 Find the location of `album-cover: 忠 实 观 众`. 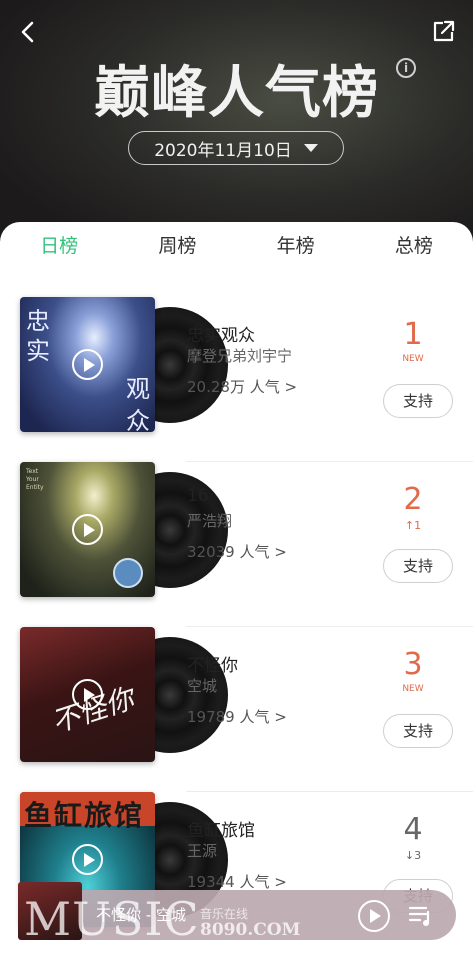

album-cover: 忠 实 观 众 is located at coordinates (87, 364).